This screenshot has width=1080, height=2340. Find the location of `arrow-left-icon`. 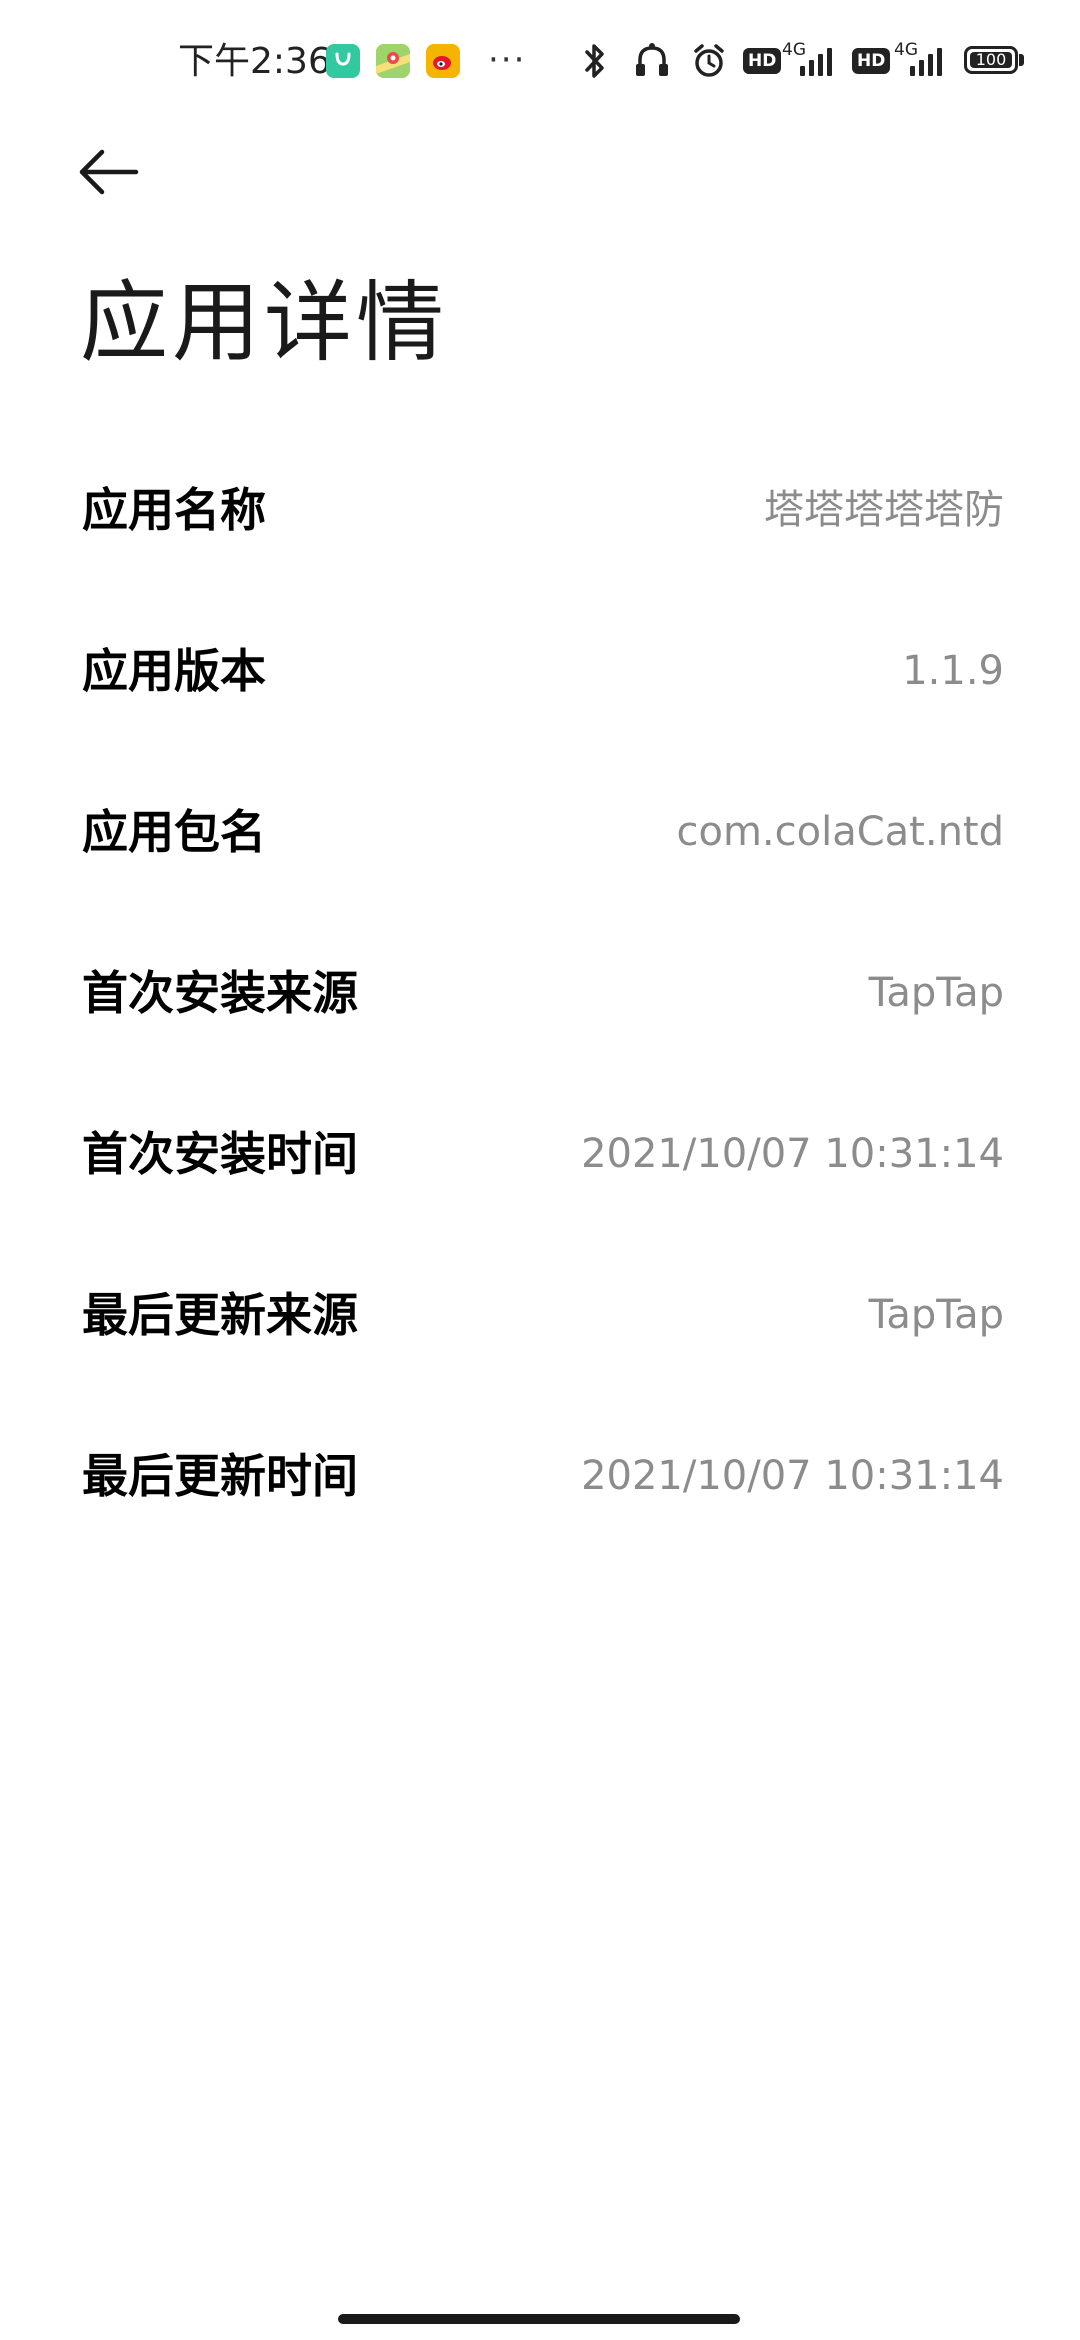

arrow-left-icon is located at coordinates (109, 172).